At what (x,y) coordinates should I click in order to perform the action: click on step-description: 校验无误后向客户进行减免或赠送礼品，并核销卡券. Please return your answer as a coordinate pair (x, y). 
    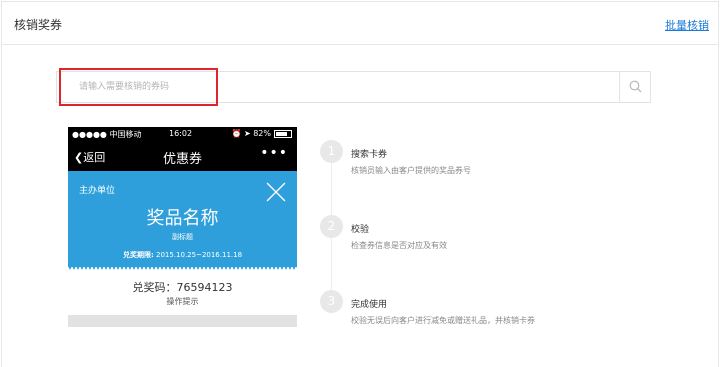
    Looking at the image, I should click on (443, 320).